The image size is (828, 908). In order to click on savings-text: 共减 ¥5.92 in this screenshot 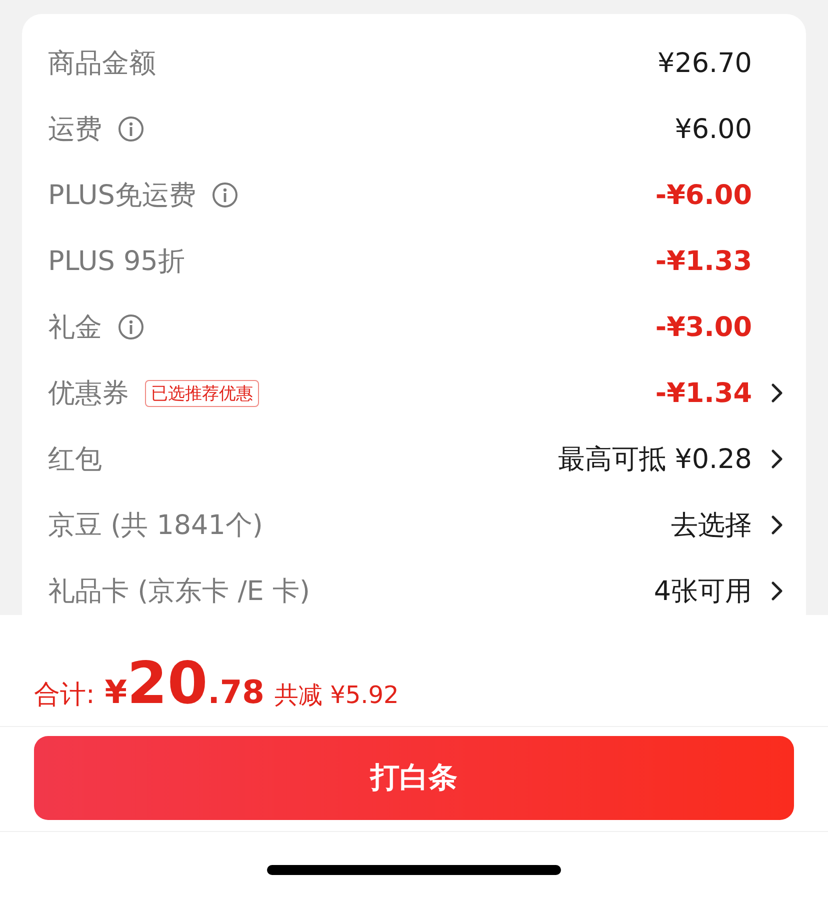, I will do `click(336, 695)`.